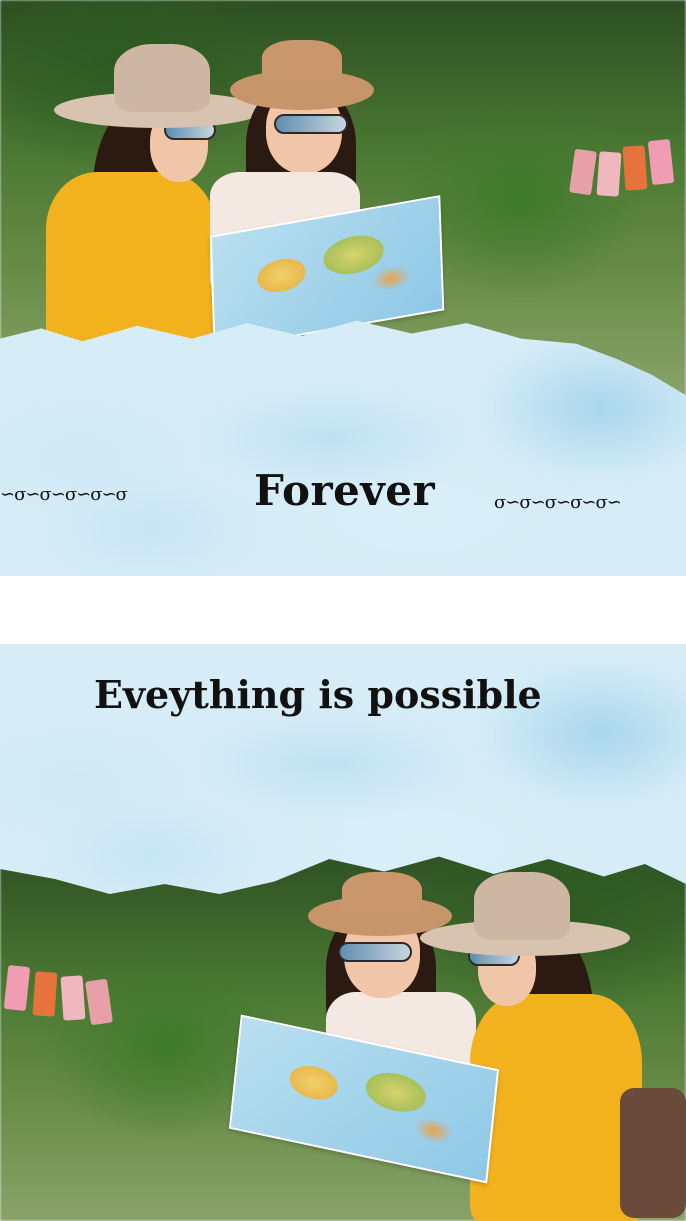  What do you see at coordinates (343, 610) in the screenshot?
I see `divider-band` at bounding box center [343, 610].